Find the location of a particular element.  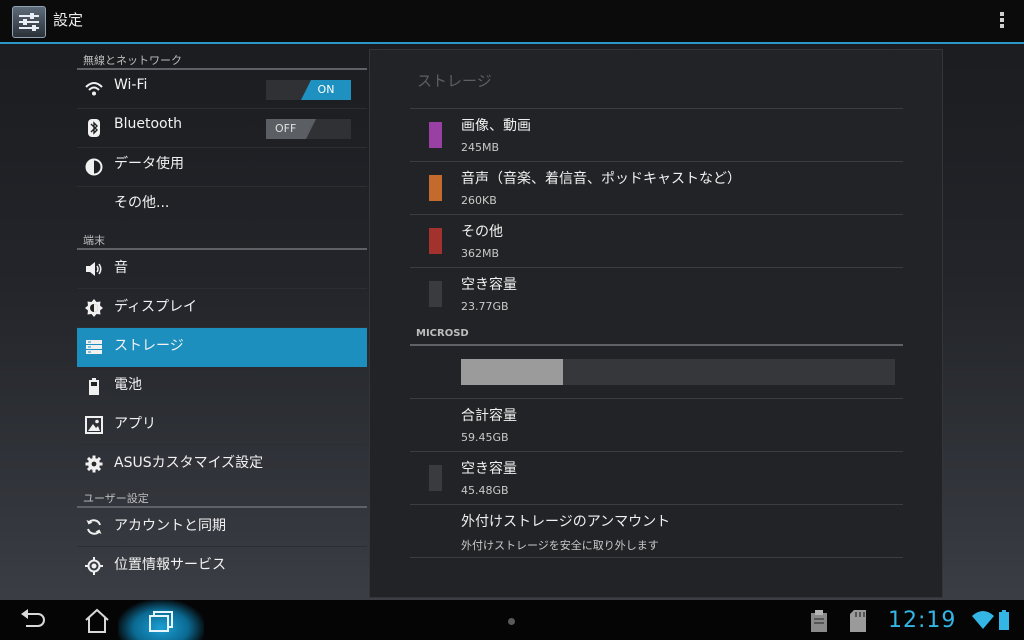

overflow-menu-icon is located at coordinates (1002, 22).